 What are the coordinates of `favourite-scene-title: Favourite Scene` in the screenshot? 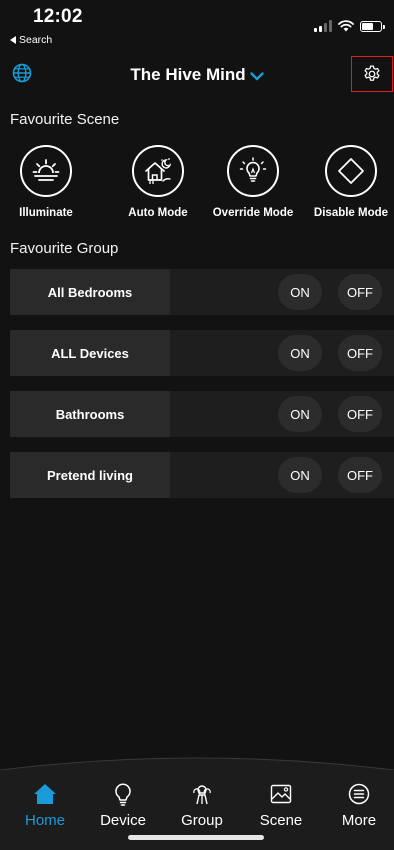 It's located at (65, 119).